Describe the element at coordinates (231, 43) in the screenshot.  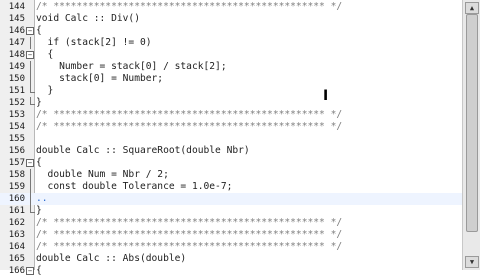
I see `code-line: 147 if (stack[2] != 0)` at that location.